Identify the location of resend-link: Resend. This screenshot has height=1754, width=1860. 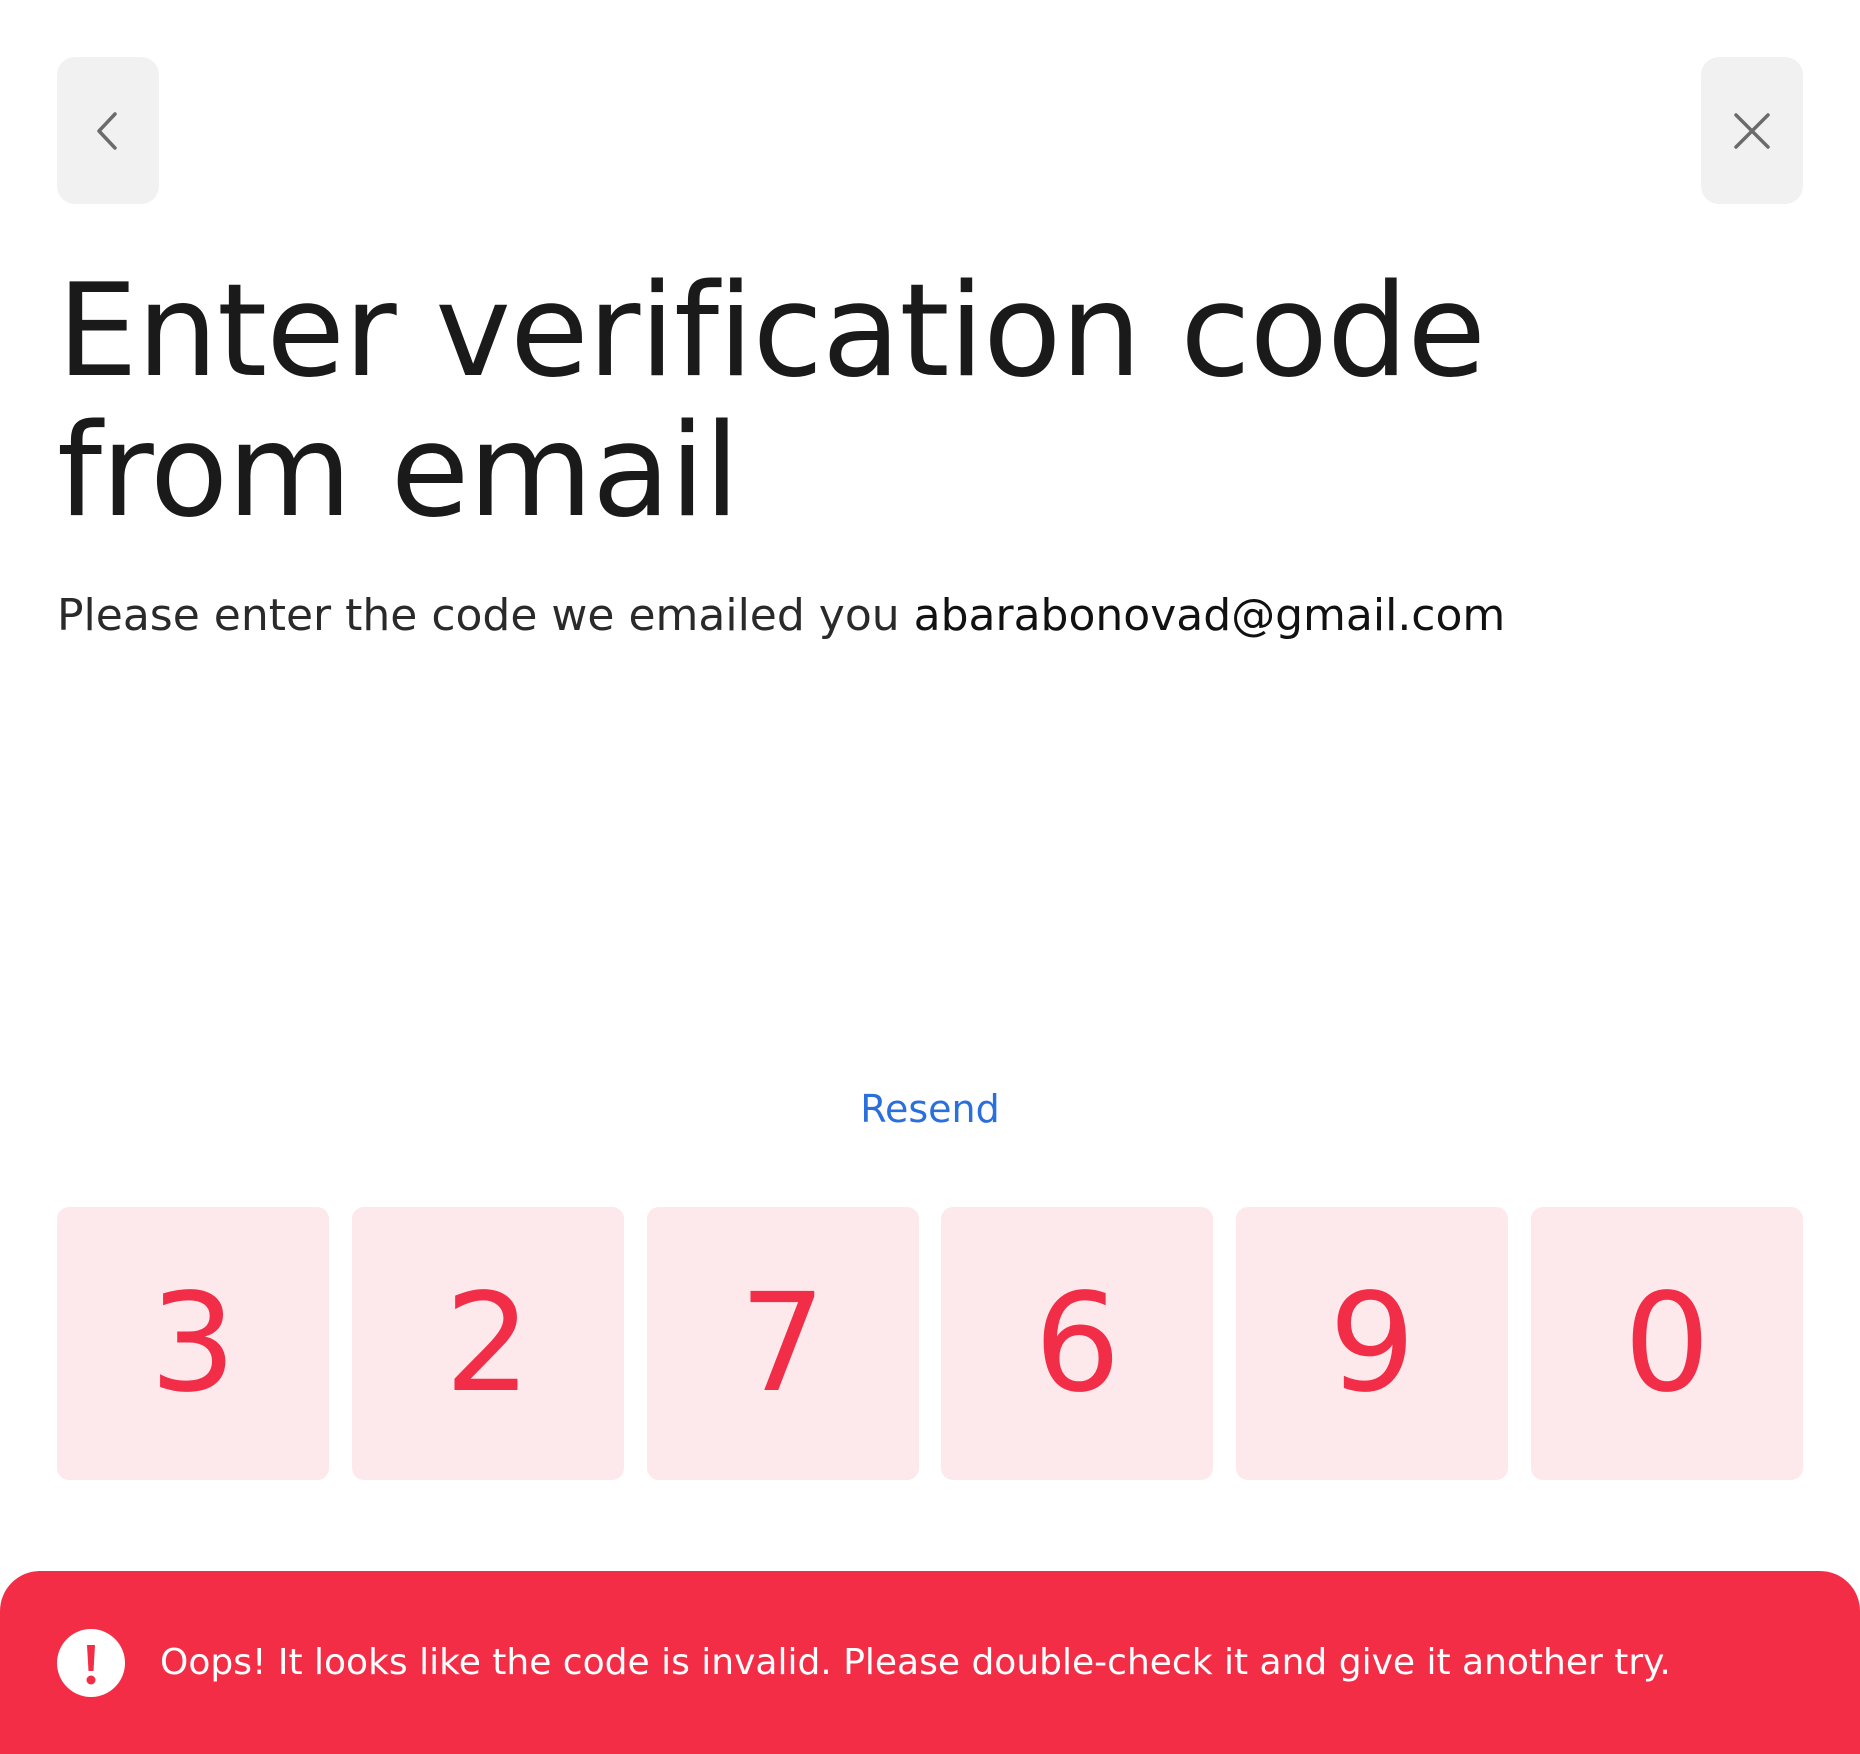
(930, 1109).